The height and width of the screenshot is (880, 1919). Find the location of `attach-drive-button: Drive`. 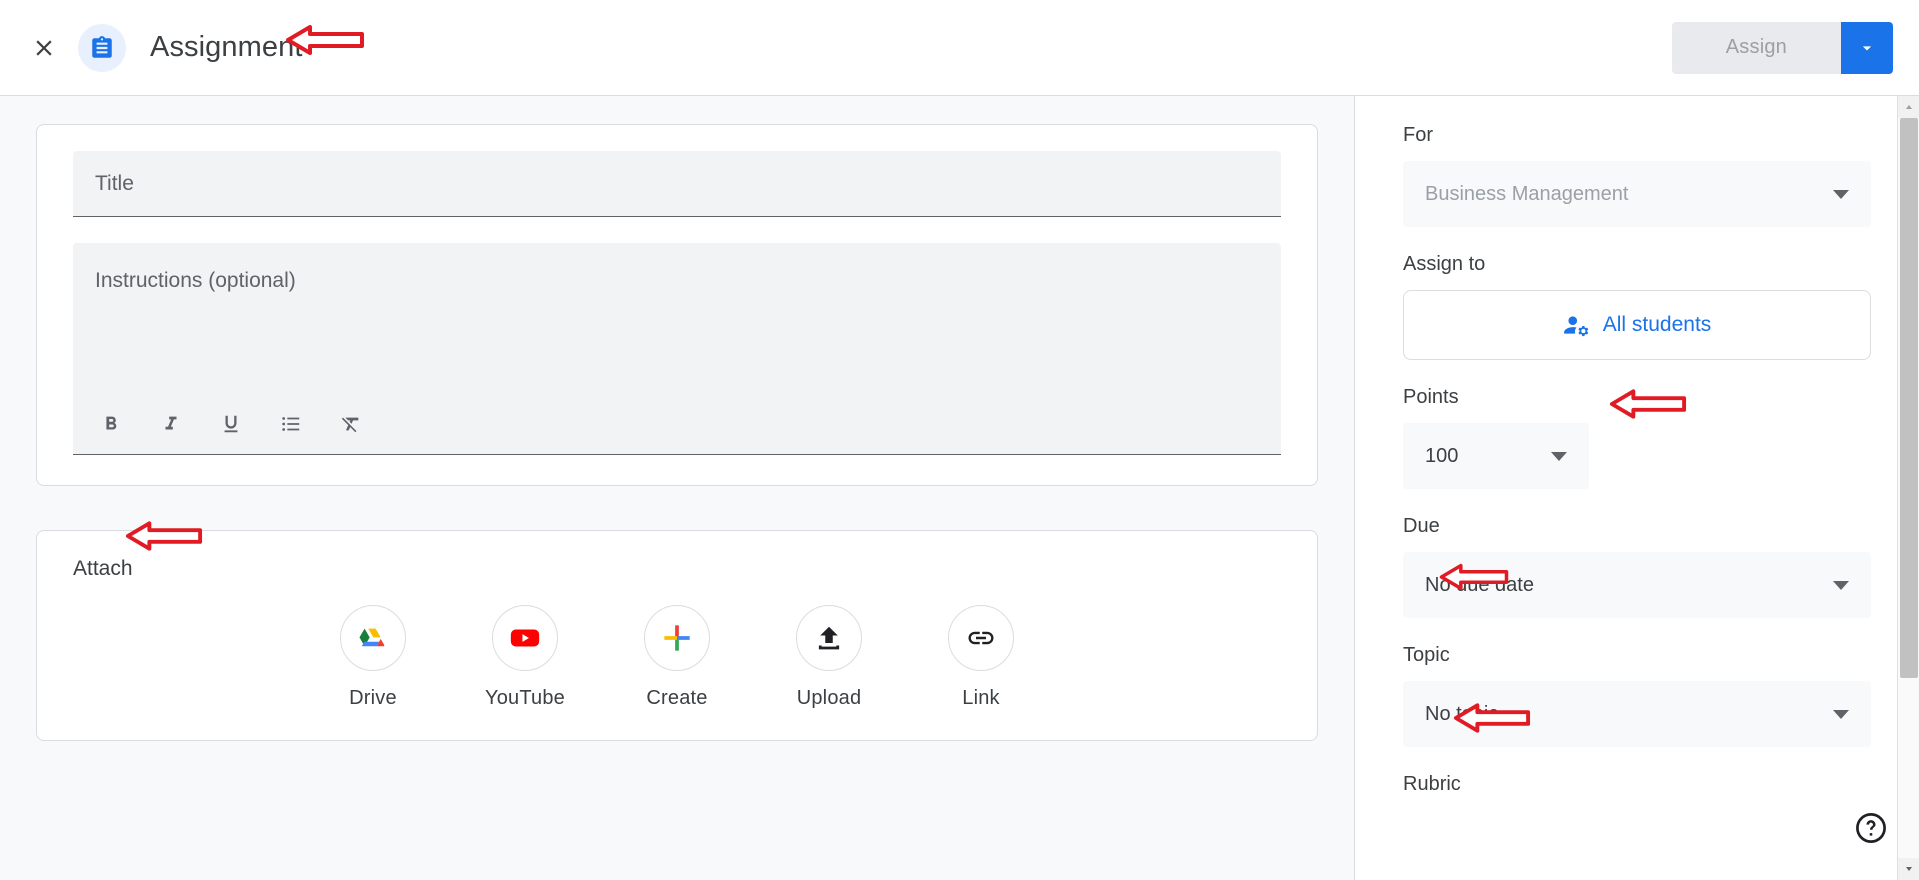

attach-drive-button: Drive is located at coordinates (373, 657).